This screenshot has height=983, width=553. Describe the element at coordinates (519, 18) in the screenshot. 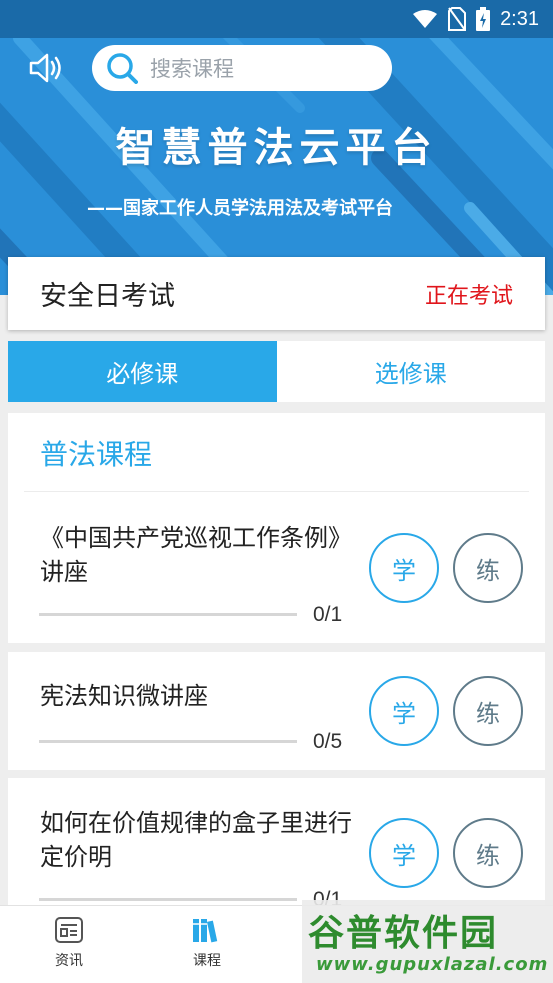

I see `clock: 2:31` at that location.